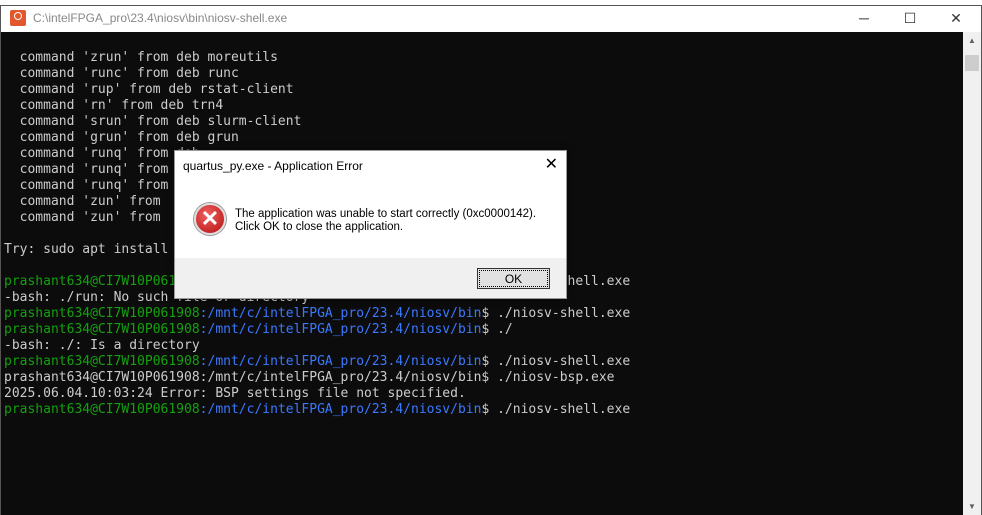 This screenshot has width=982, height=515. Describe the element at coordinates (497, 329) in the screenshot. I see `prompt-command: $ ./` at that location.